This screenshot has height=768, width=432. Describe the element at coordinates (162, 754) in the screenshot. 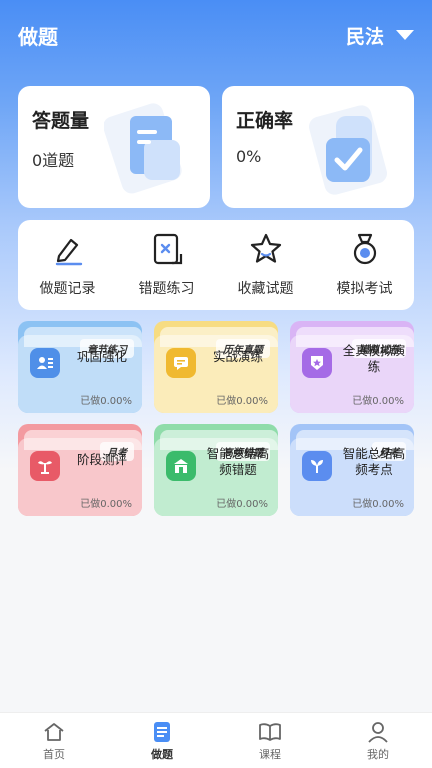

I see `tab-label: 做题` at that location.